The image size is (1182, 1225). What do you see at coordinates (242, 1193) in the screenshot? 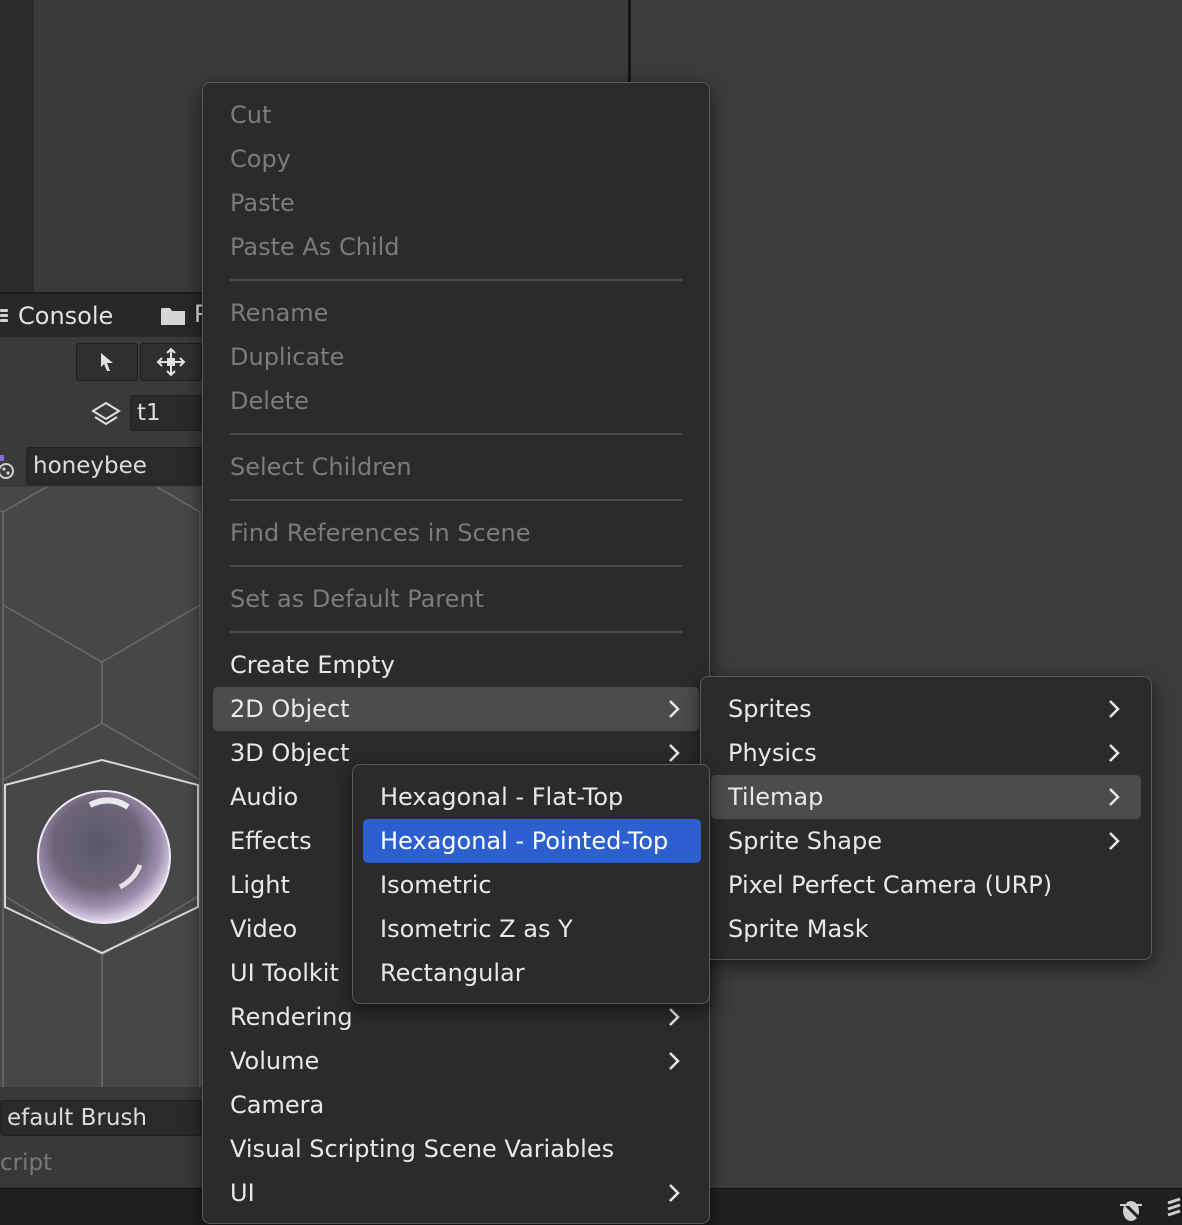
I see `menu-item-label: UI` at bounding box center [242, 1193].